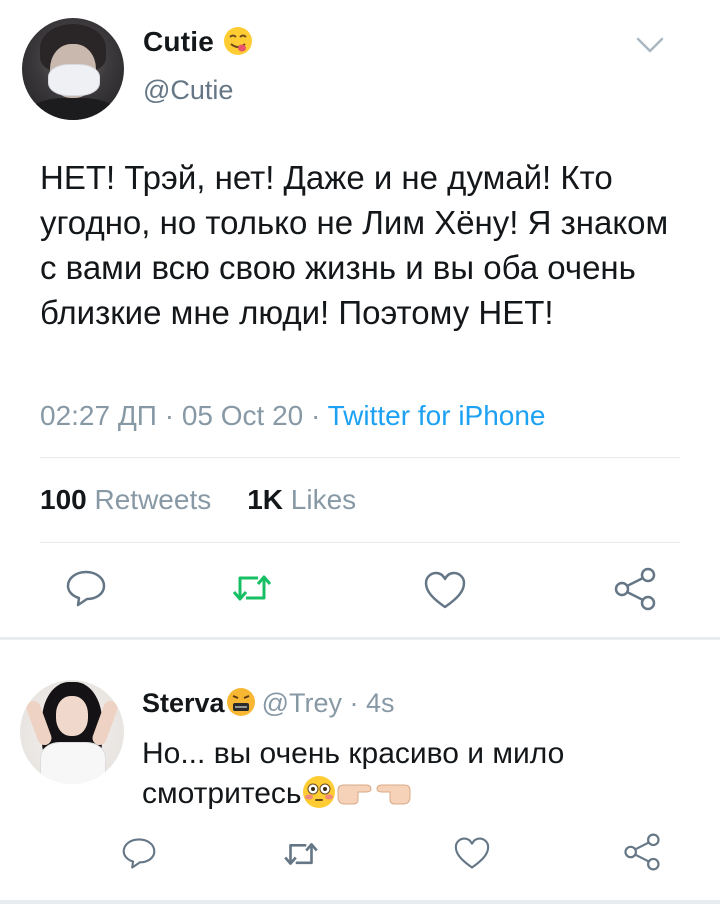 The image size is (720, 904). I want to click on reply-handle: @Trey, so click(302, 703).